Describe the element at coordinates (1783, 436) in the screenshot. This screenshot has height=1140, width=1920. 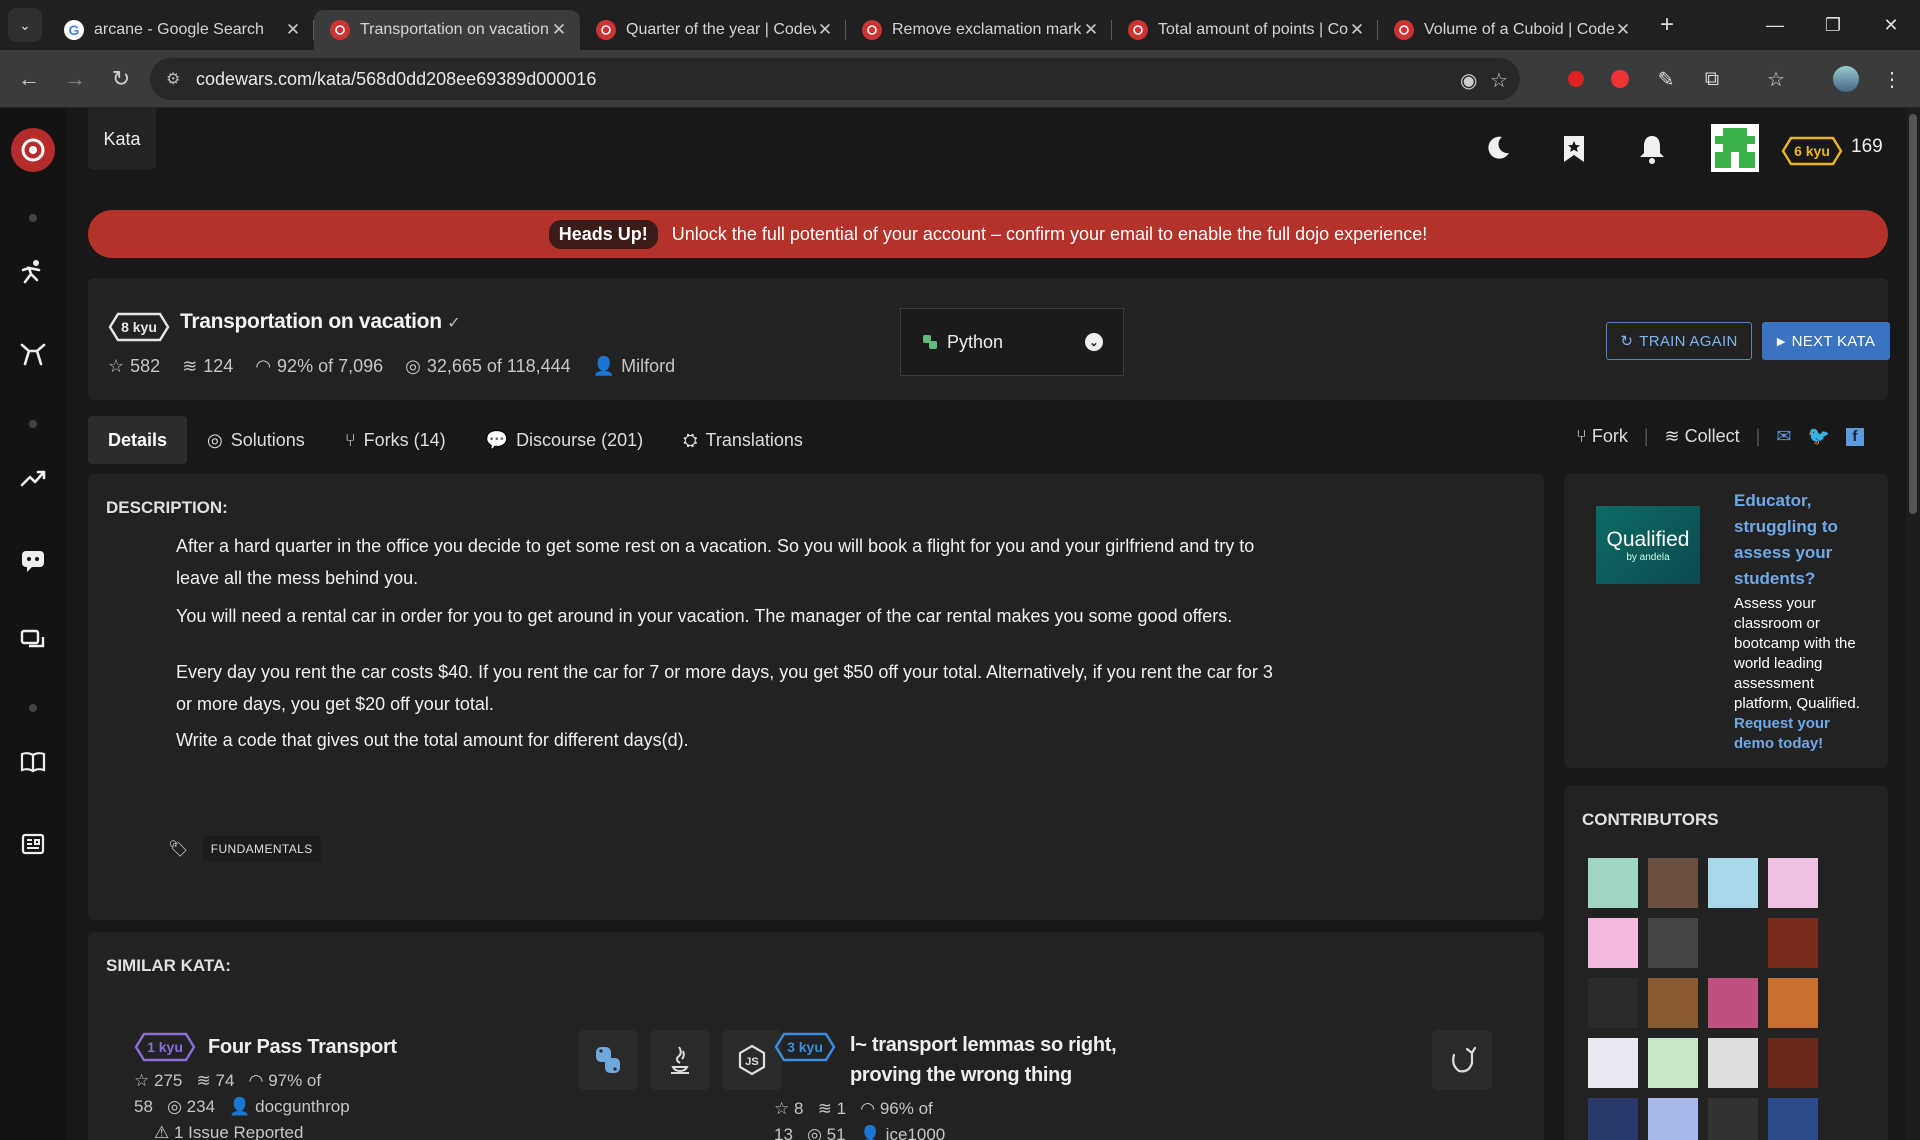
I see `email-share-icon: ✉` at that location.